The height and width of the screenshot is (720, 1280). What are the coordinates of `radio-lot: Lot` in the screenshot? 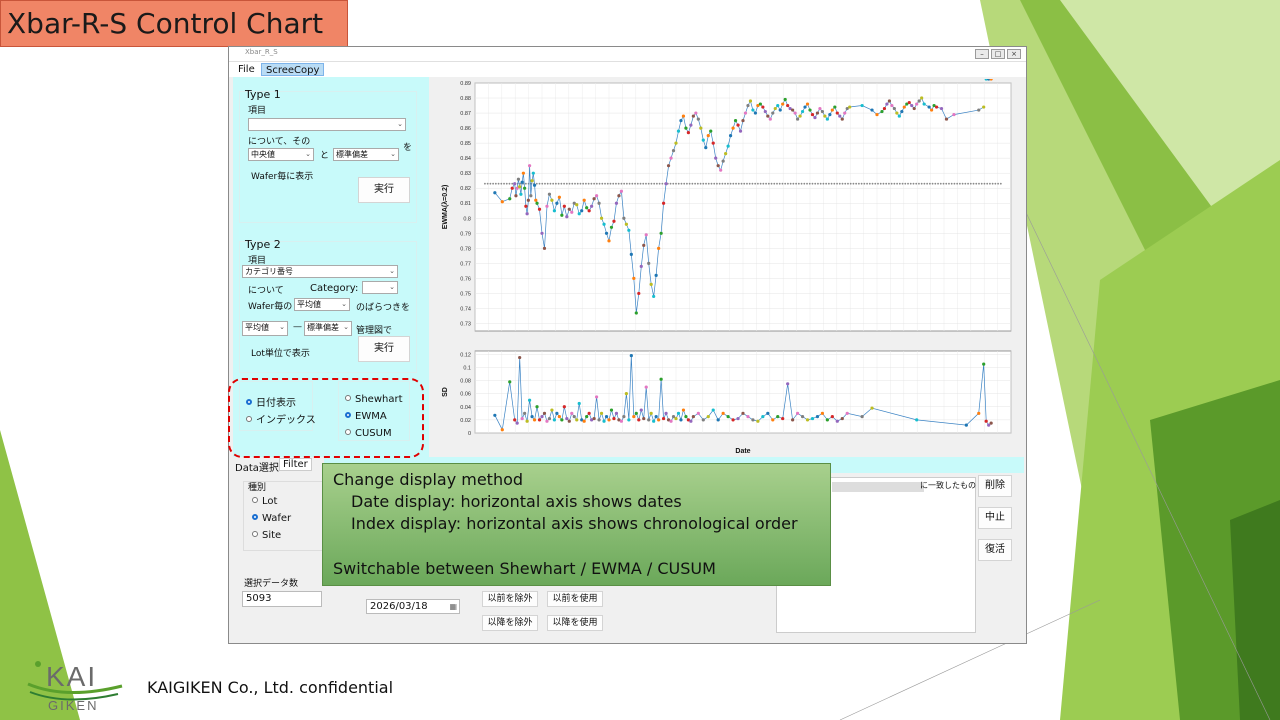 It's located at (264, 501).